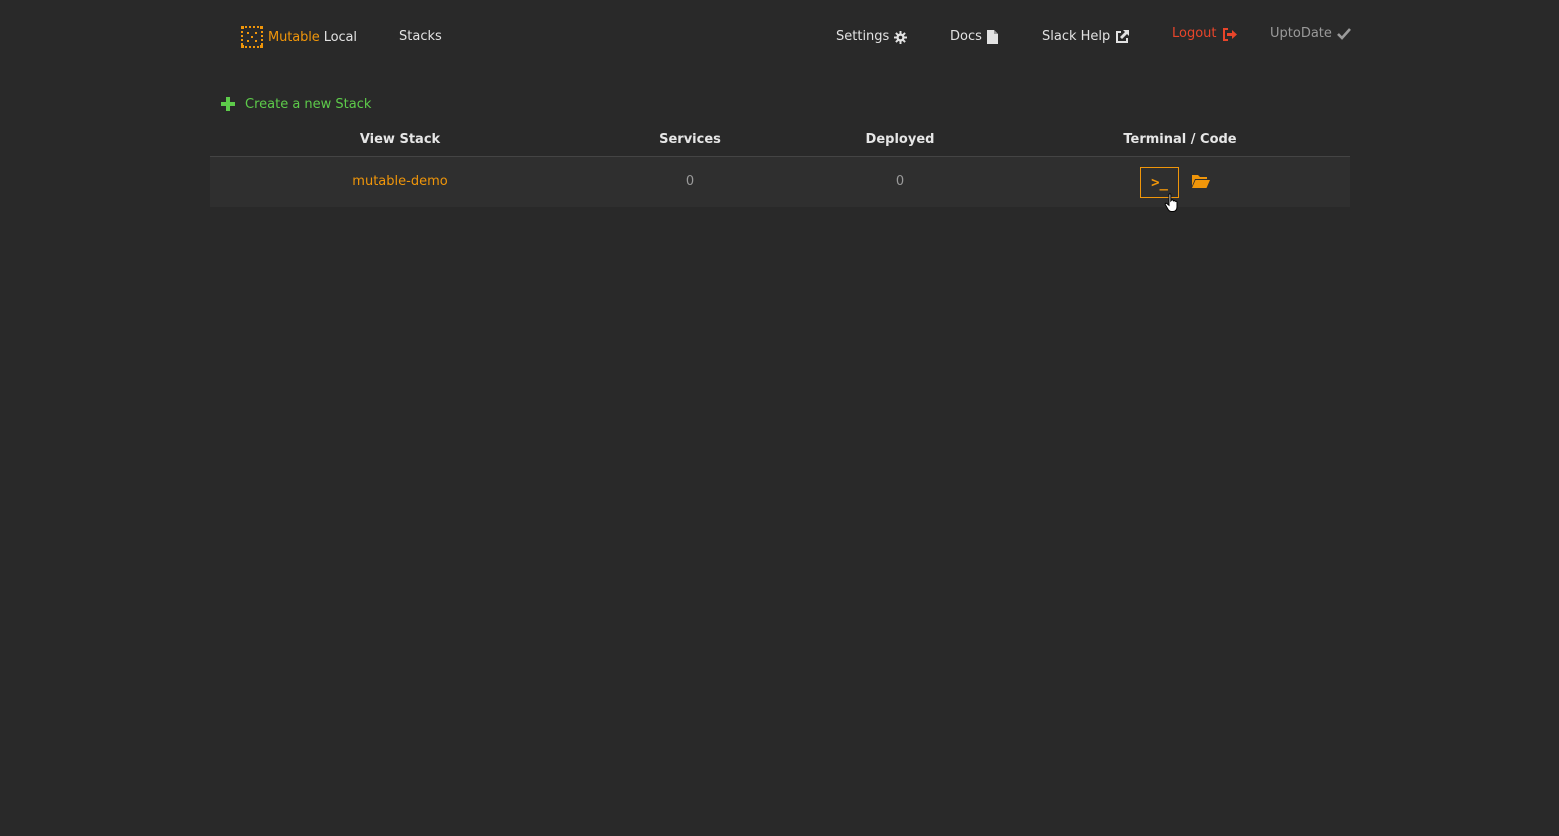 This screenshot has height=836, width=1559. Describe the element at coordinates (1301, 33) in the screenshot. I see `update-status-label: UptoDate` at that location.